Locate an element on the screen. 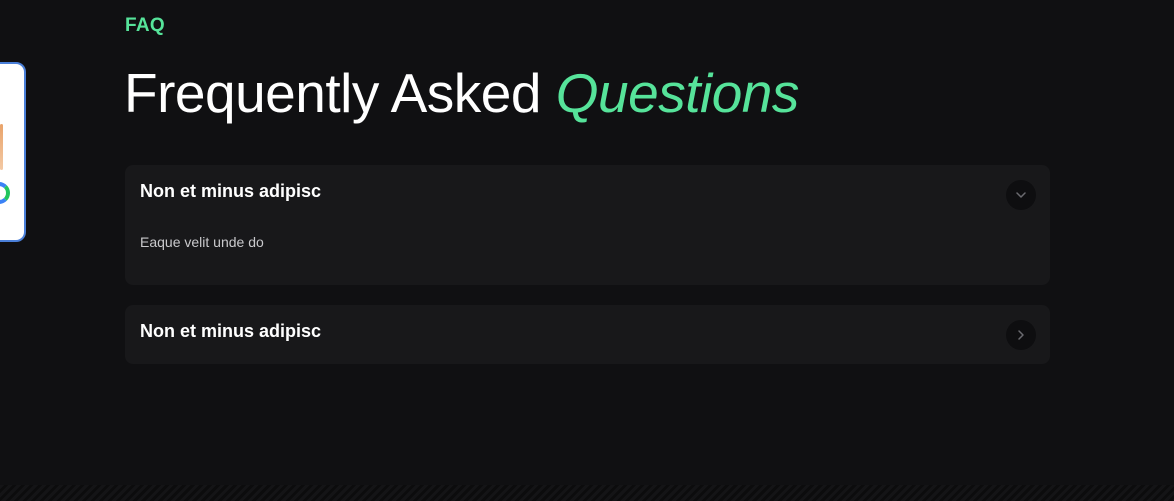 This screenshot has height=501, width=1174. chevron-right-icon is located at coordinates (1021, 335).